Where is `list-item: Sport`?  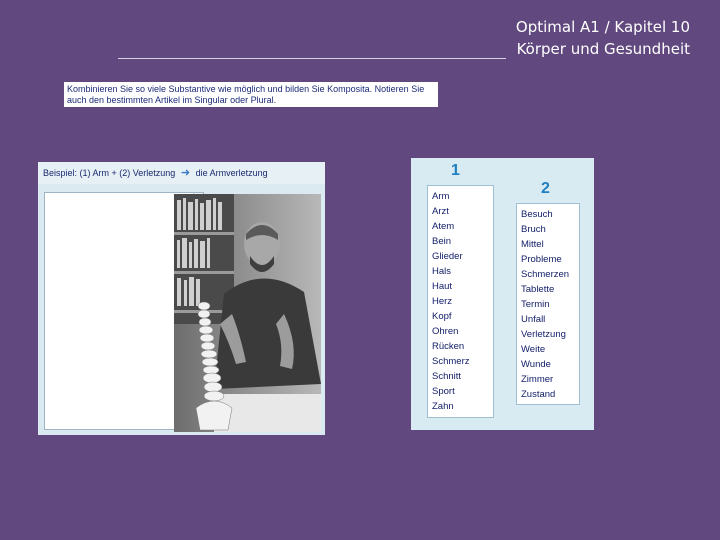
list-item: Sport is located at coordinates (443, 391).